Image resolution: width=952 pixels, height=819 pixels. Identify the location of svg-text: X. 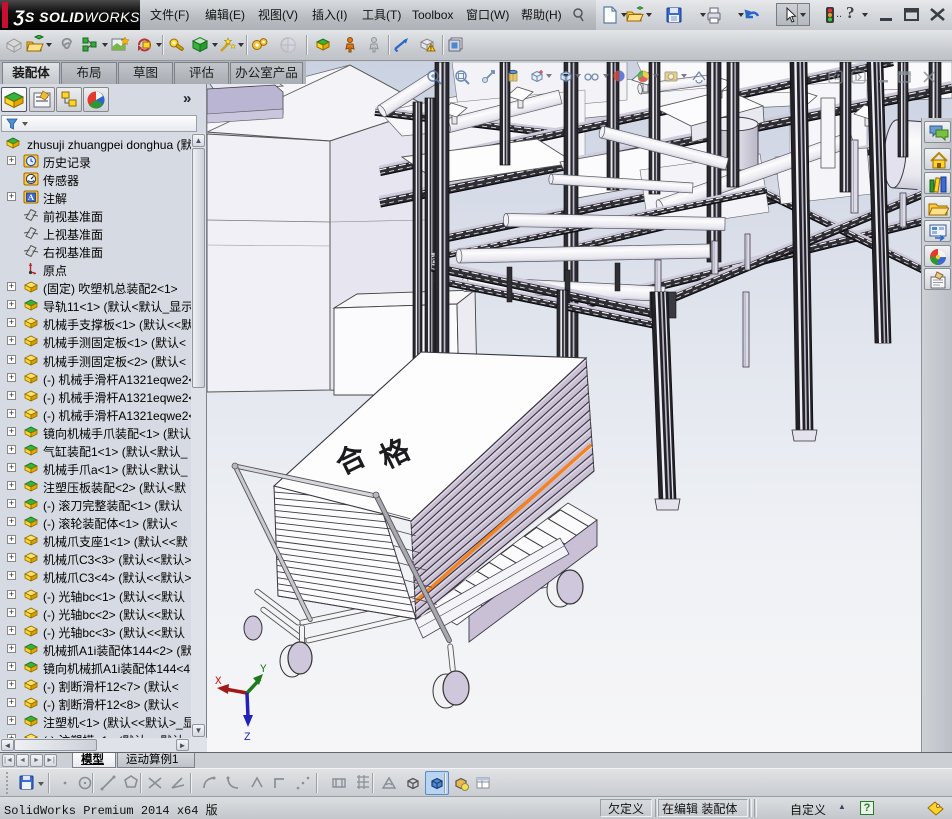
(218, 682).